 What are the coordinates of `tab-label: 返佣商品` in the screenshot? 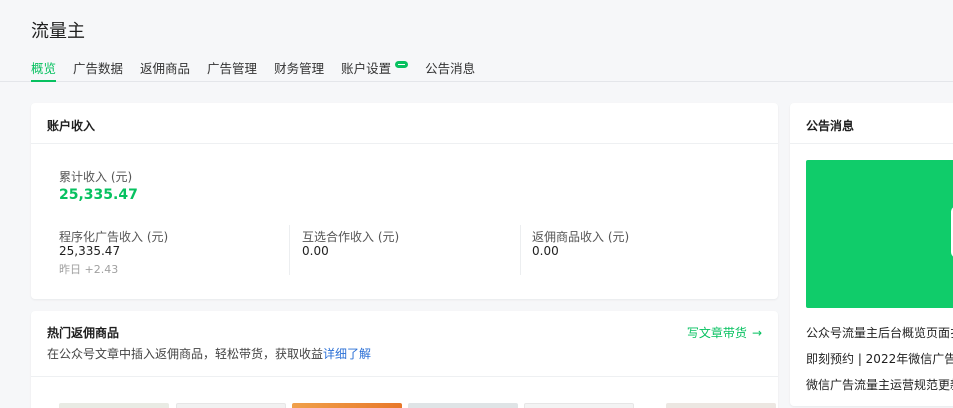 It's located at (165, 68).